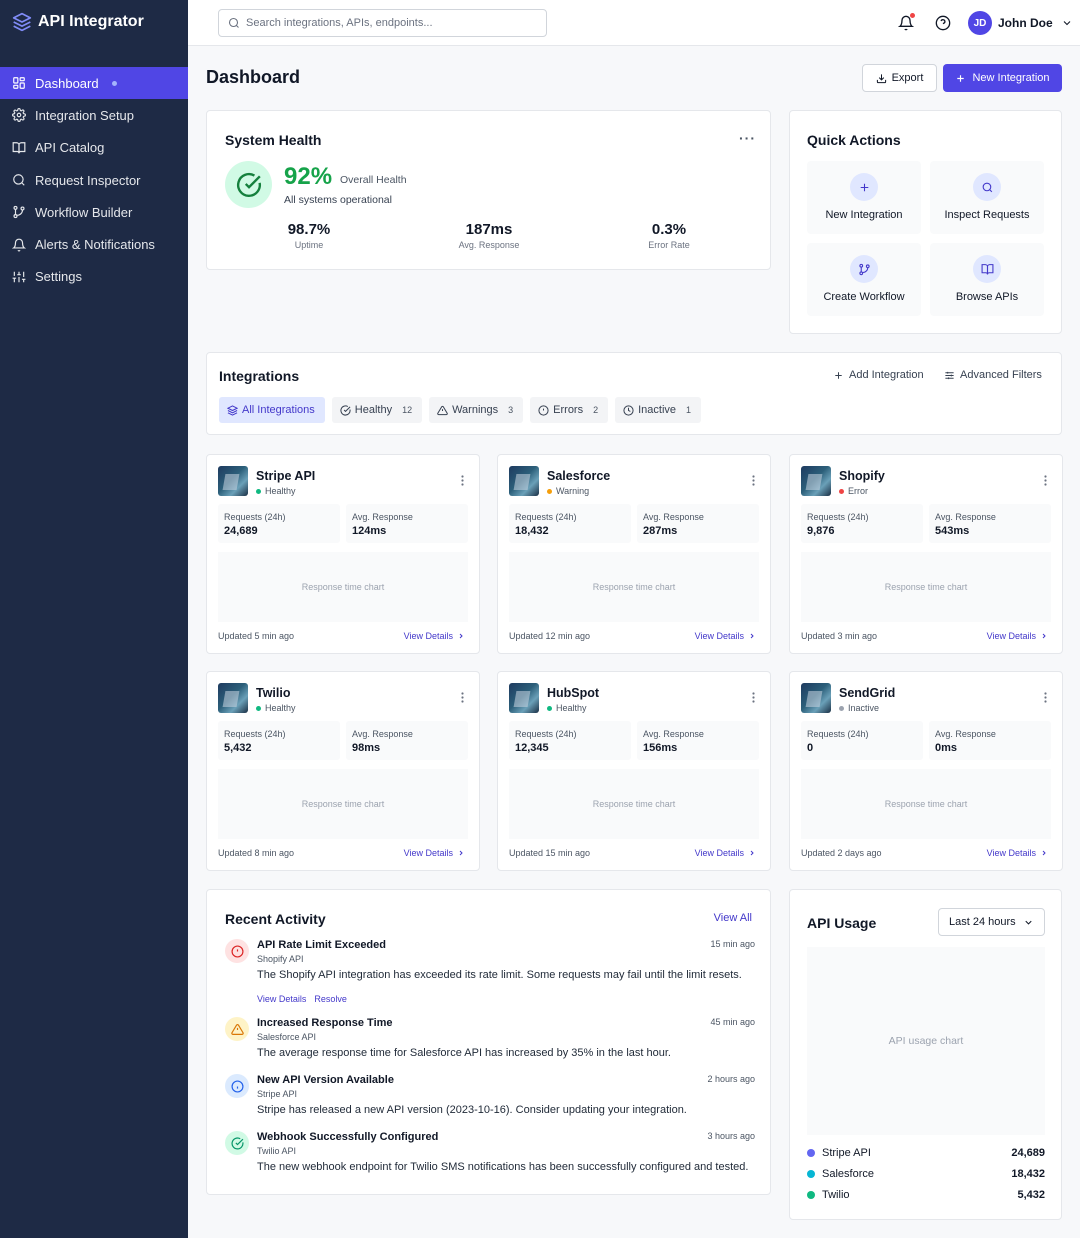 The height and width of the screenshot is (1238, 1080). What do you see at coordinates (237, 1029) in the screenshot?
I see `alert-triangle-icon` at bounding box center [237, 1029].